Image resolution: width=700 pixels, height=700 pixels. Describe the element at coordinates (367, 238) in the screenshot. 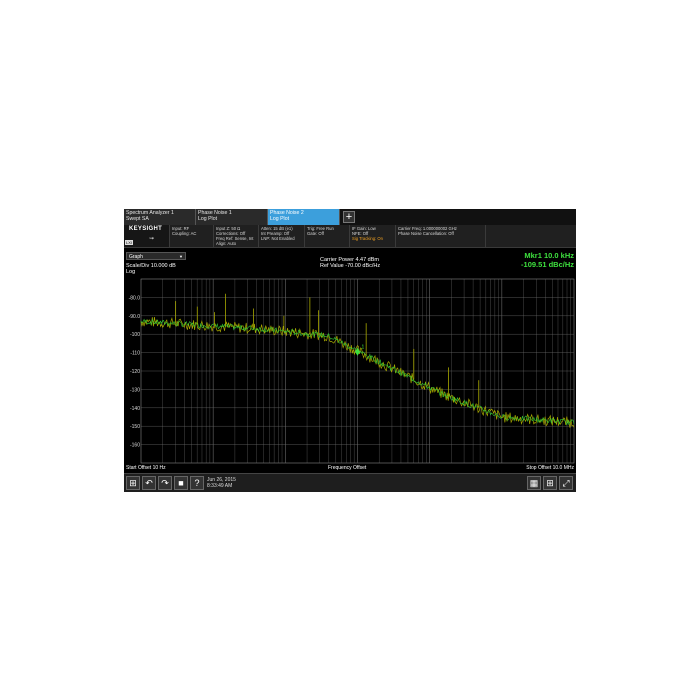

I see `setting-sig-tracking: Sig Tracking: On` at that location.